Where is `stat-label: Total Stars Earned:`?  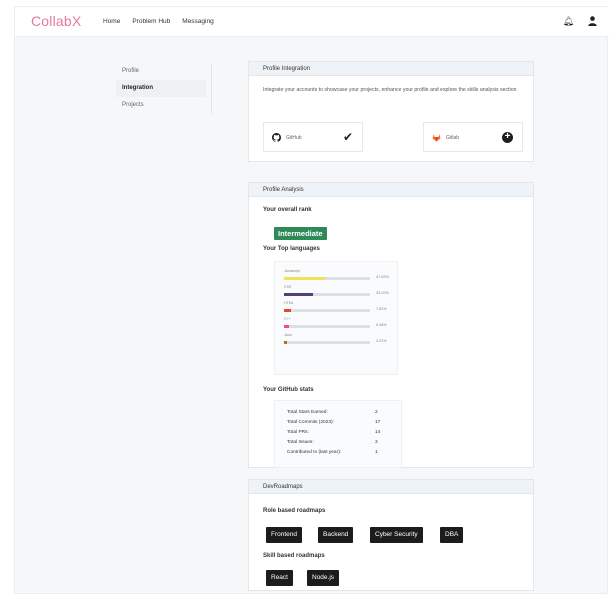
stat-label: Total Stars Earned: is located at coordinates (307, 412).